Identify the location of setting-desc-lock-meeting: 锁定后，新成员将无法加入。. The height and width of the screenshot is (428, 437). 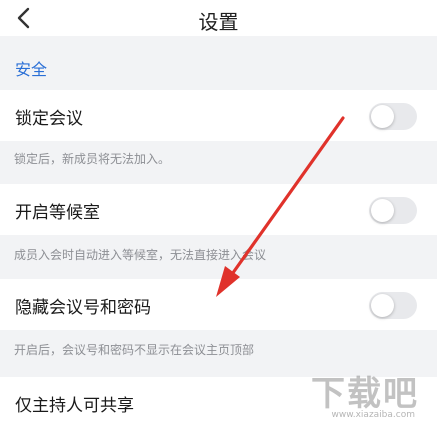
(92, 159).